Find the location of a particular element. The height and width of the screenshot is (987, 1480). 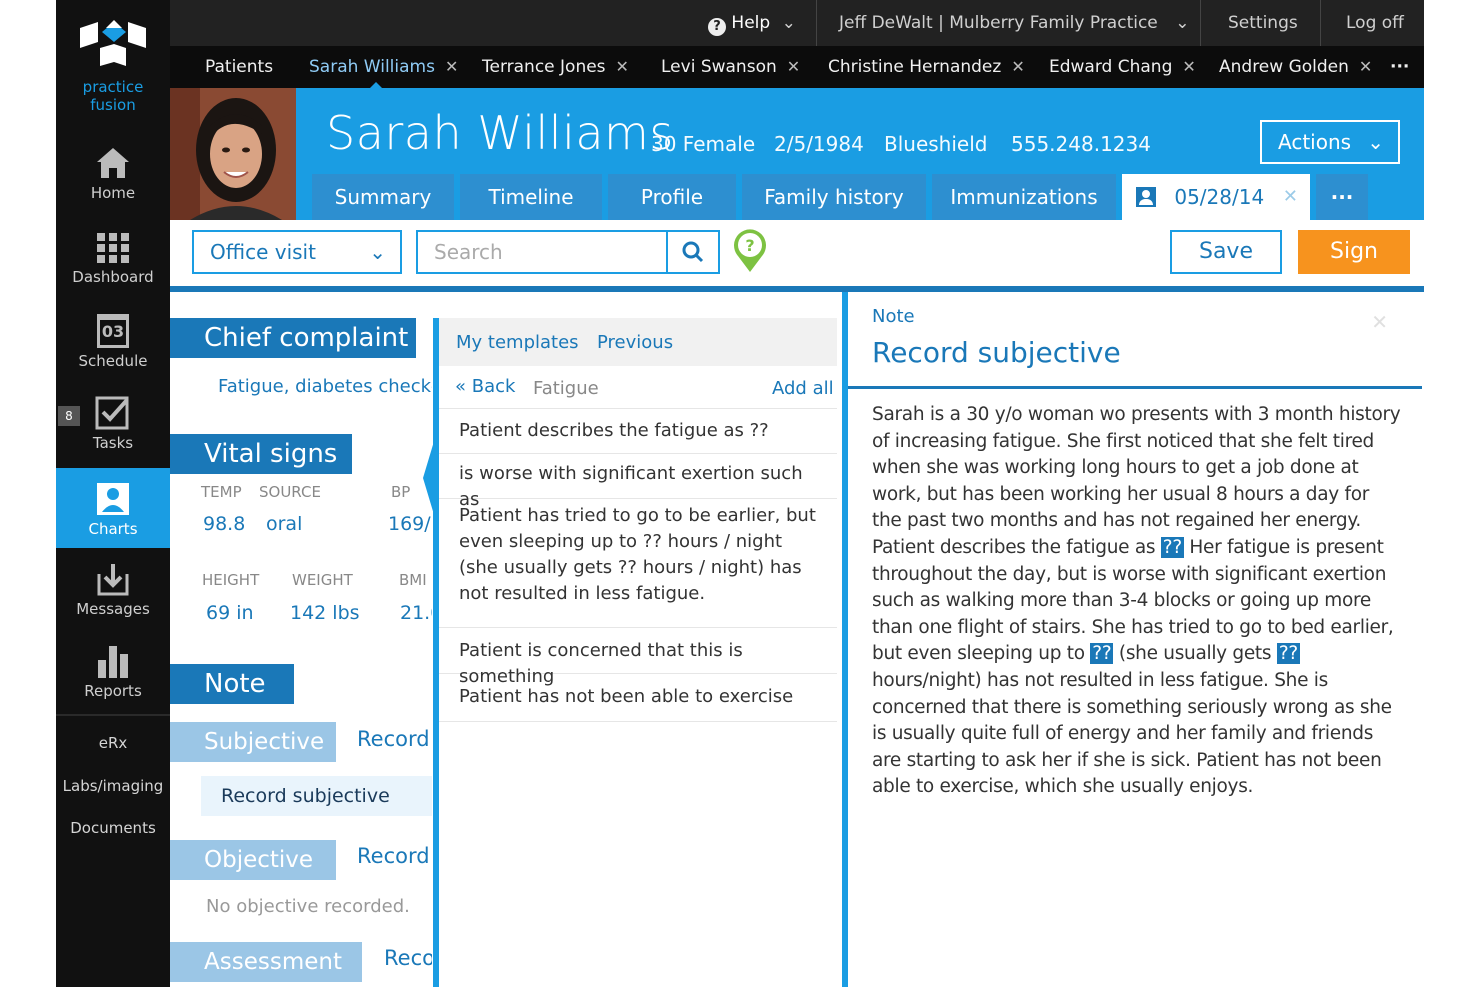

tab-summary: Summary is located at coordinates (383, 197).